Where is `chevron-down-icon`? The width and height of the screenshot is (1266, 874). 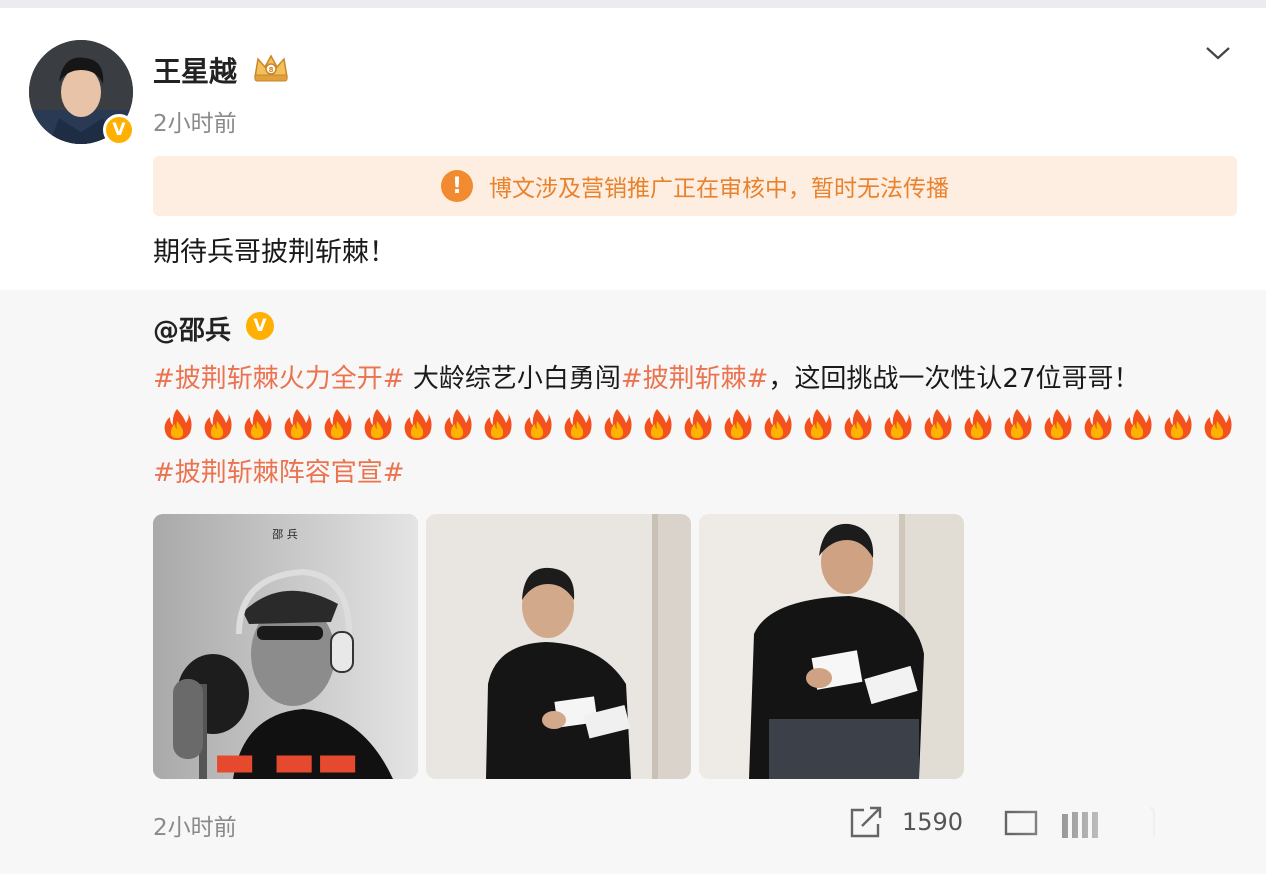
chevron-down-icon is located at coordinates (1218, 55).